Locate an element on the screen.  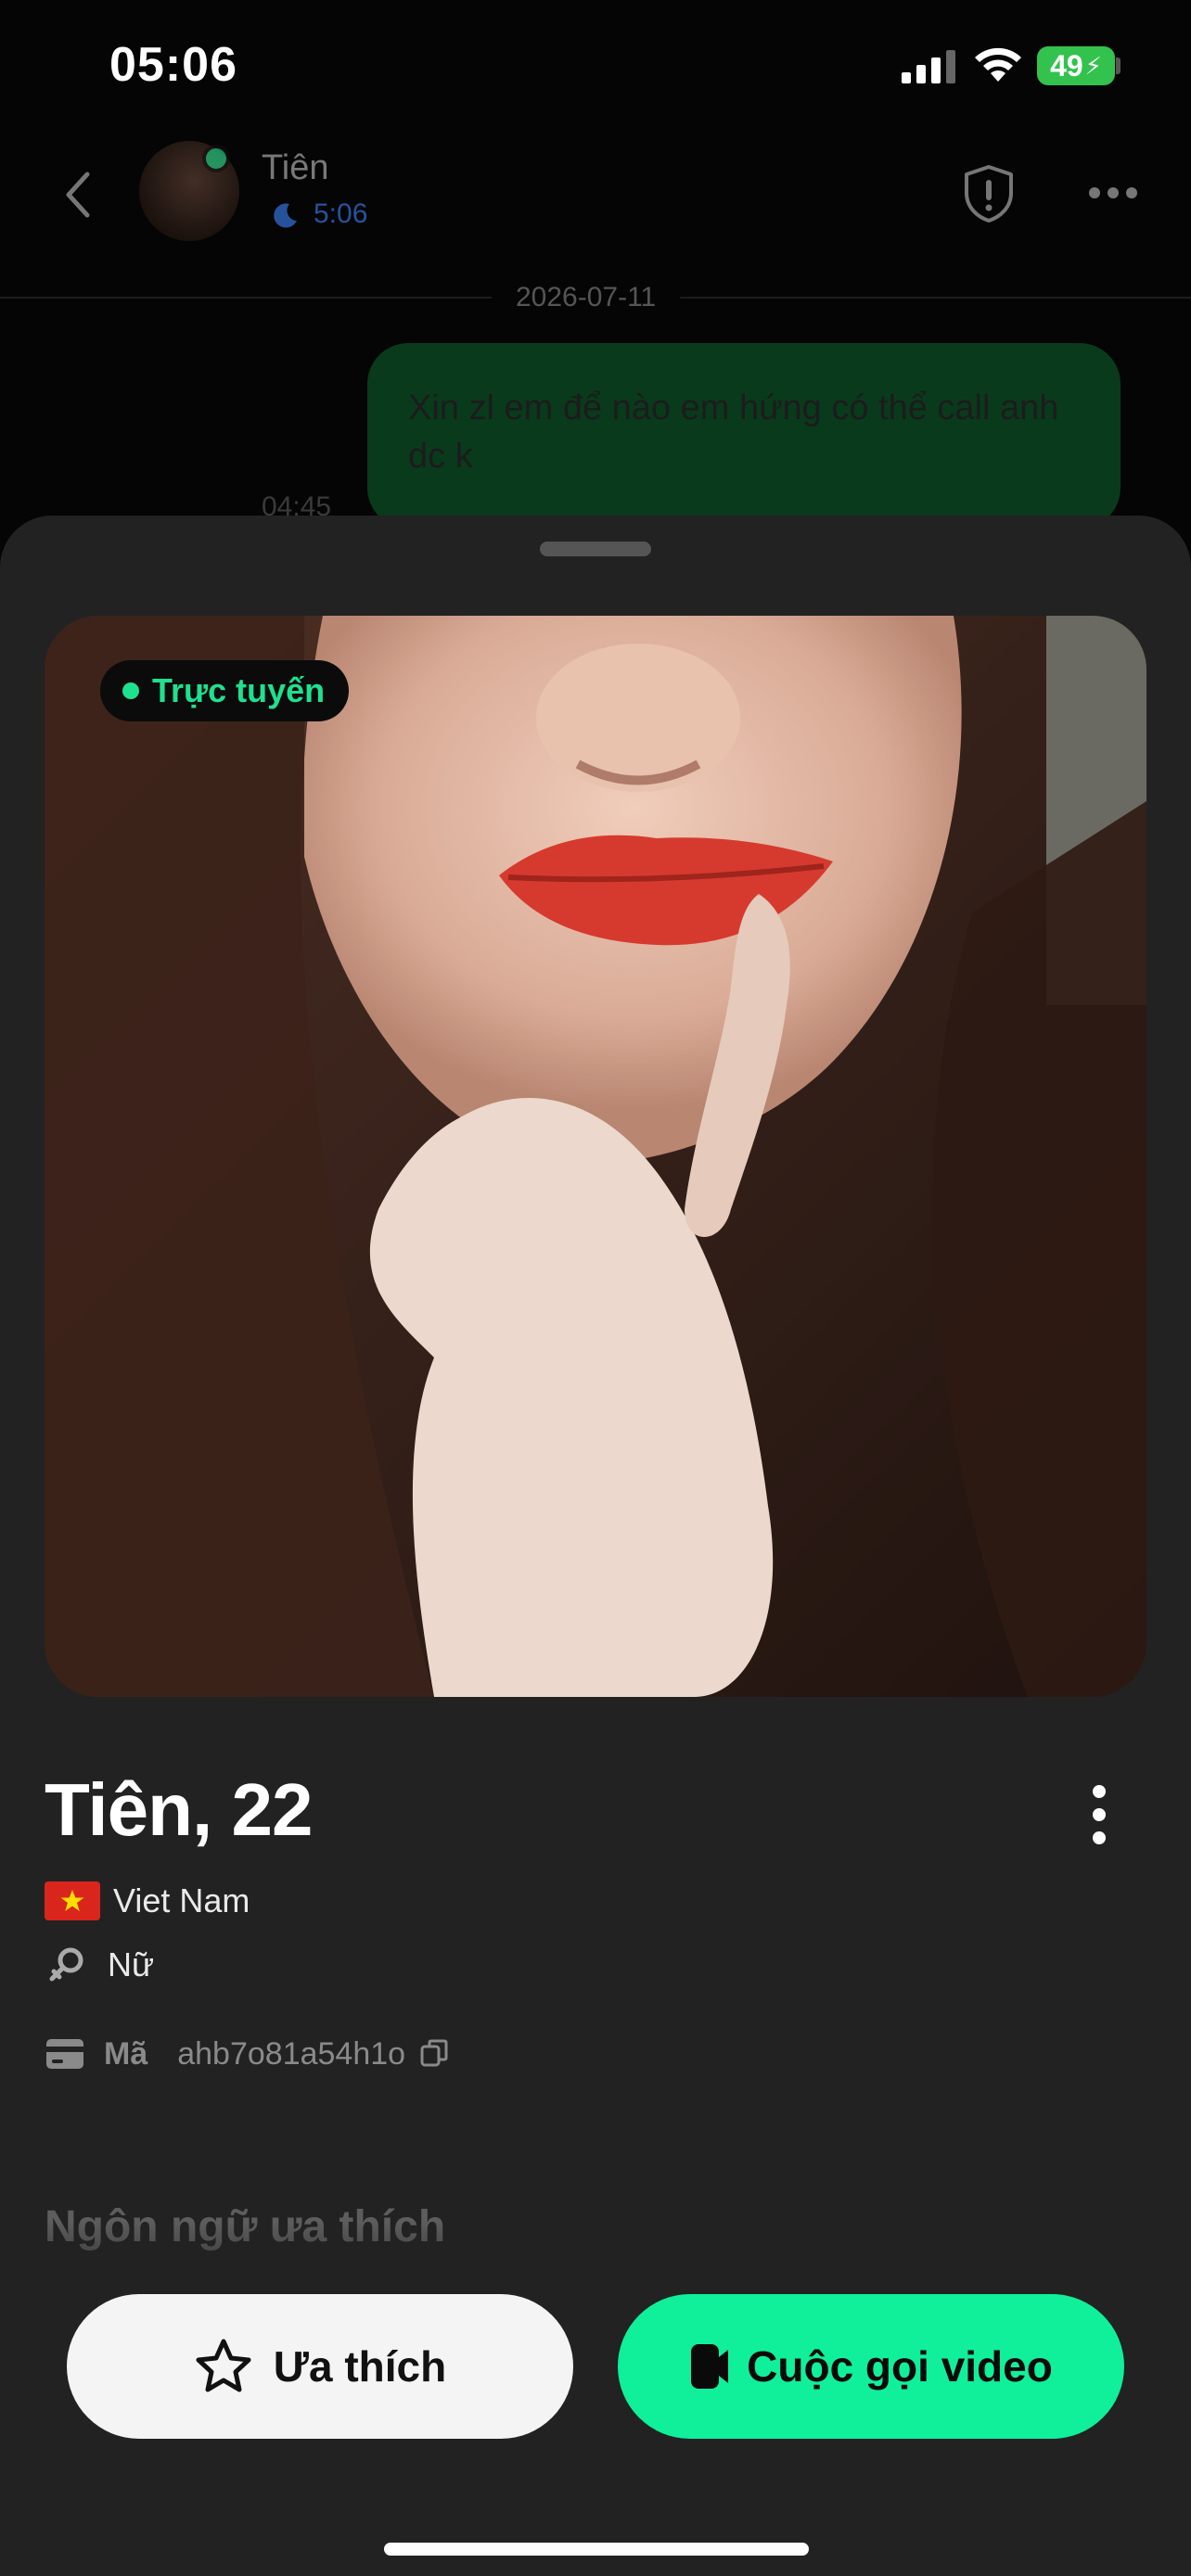
shield-icon is located at coordinates (989, 193).